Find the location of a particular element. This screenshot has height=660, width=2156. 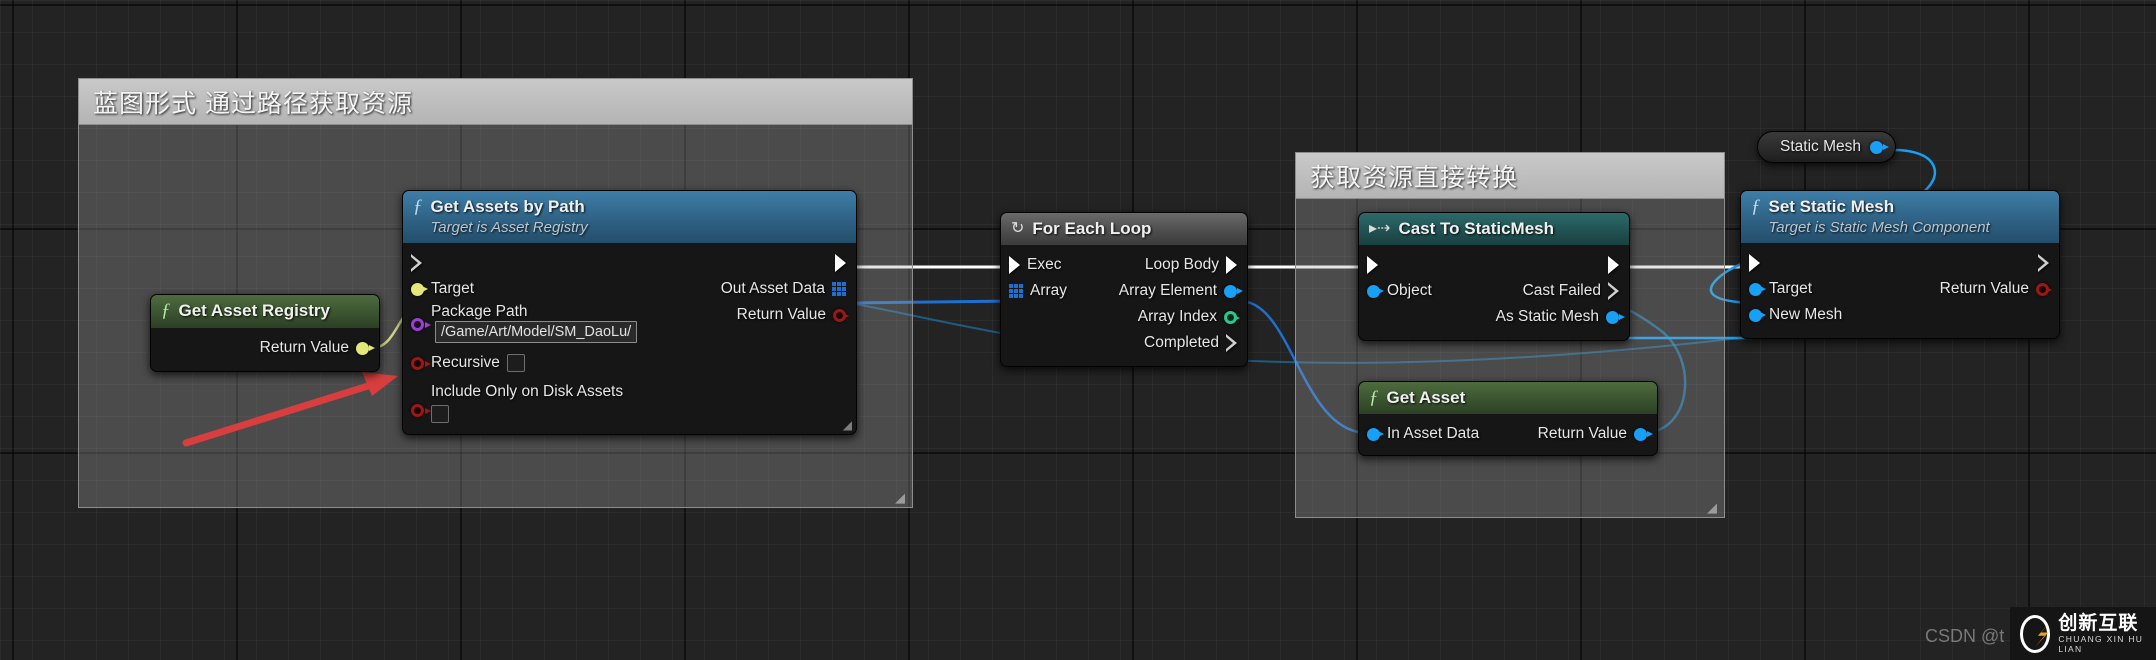

exec-pin-cast-failed is located at coordinates (1613, 291).